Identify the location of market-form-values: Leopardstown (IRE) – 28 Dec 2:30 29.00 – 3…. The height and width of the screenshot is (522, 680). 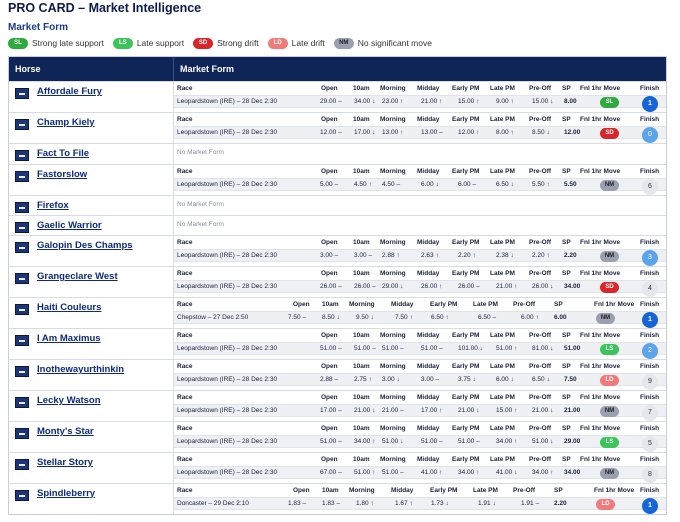
(420, 101).